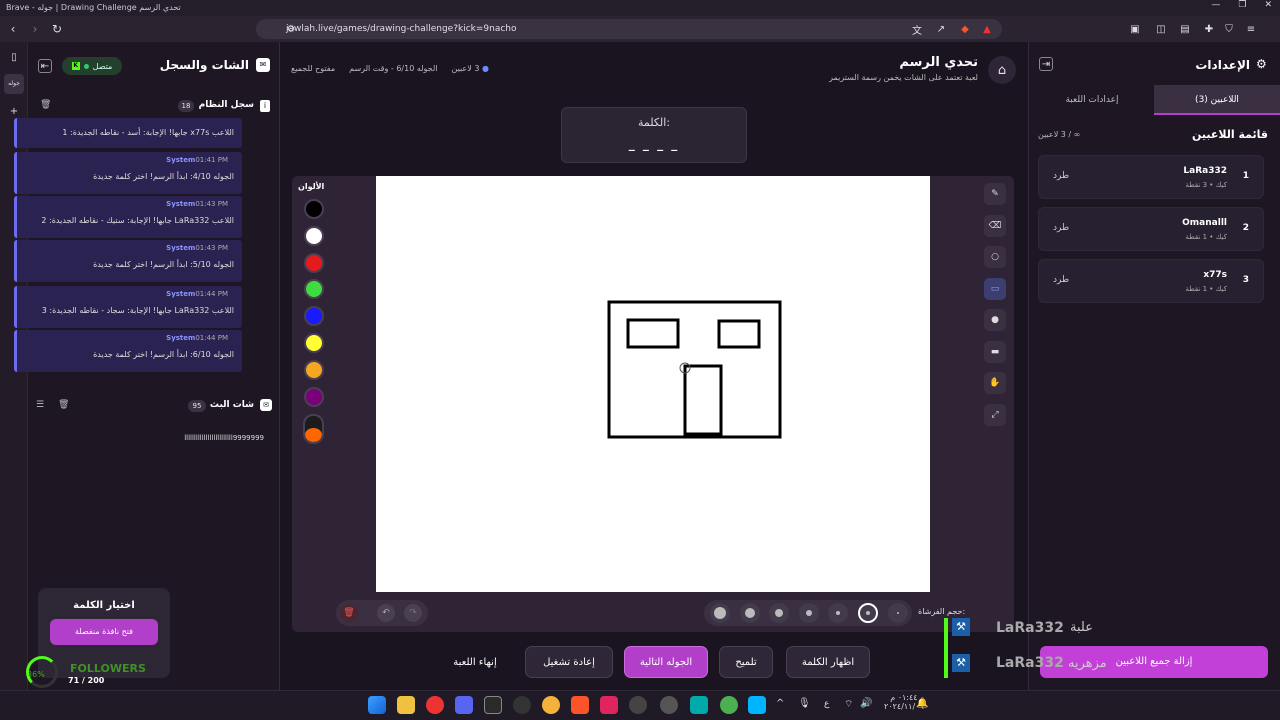 The height and width of the screenshot is (720, 1280). Describe the element at coordinates (1030, 628) in the screenshot. I see `overlay-user-1: LaRa332` at that location.